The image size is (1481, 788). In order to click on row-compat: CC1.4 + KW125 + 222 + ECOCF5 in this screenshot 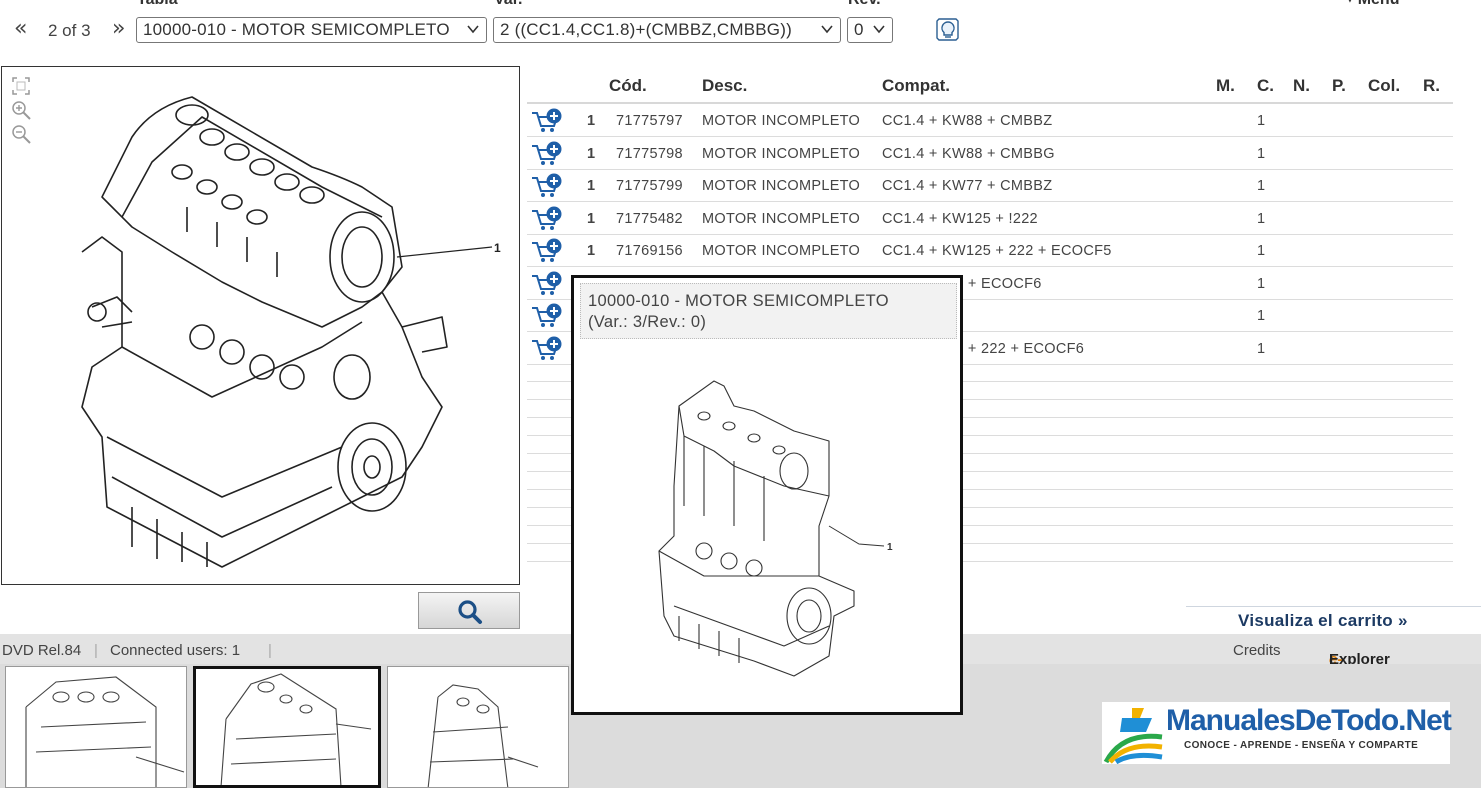, I will do `click(997, 251)`.